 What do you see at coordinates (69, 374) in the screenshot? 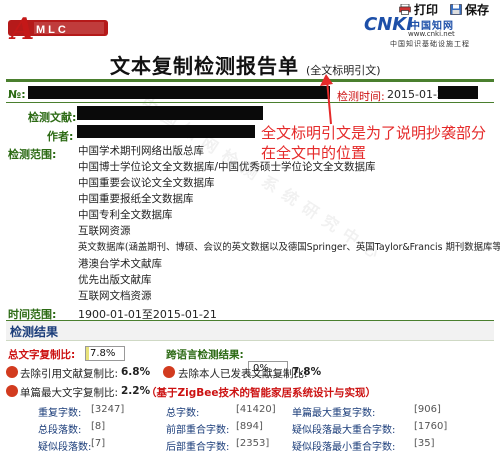
I see `excl-ref-label: 去除引用文献复制比:` at bounding box center [69, 374].